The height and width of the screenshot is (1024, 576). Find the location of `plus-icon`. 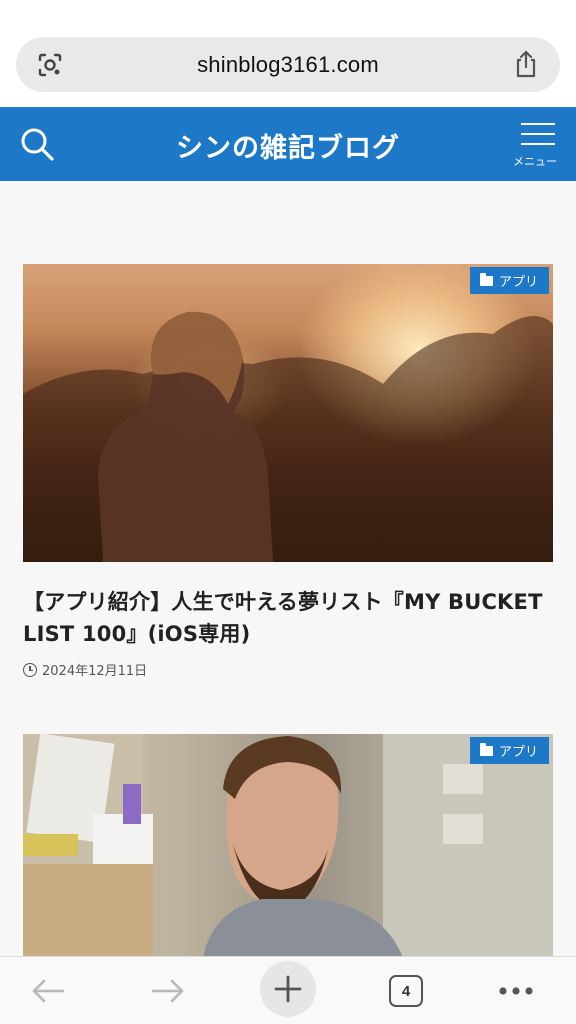

plus-icon is located at coordinates (288, 989).